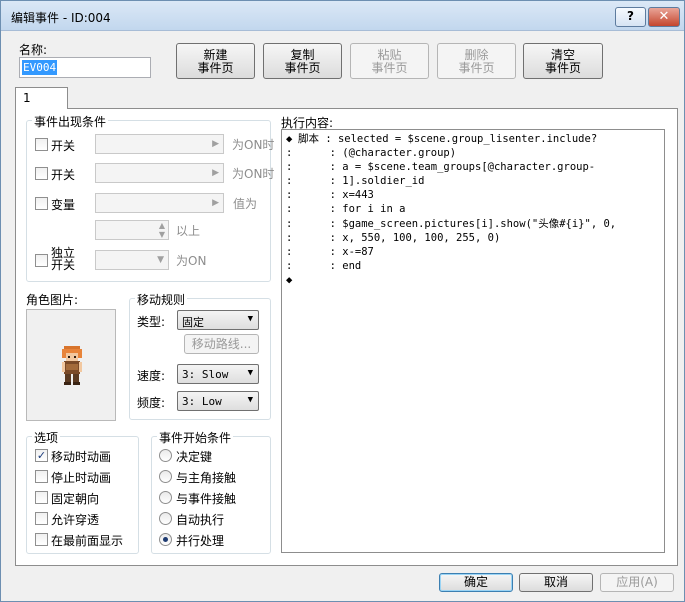  What do you see at coordinates (151, 322) in the screenshot?
I see `movement-type-label: 类型:` at bounding box center [151, 322].